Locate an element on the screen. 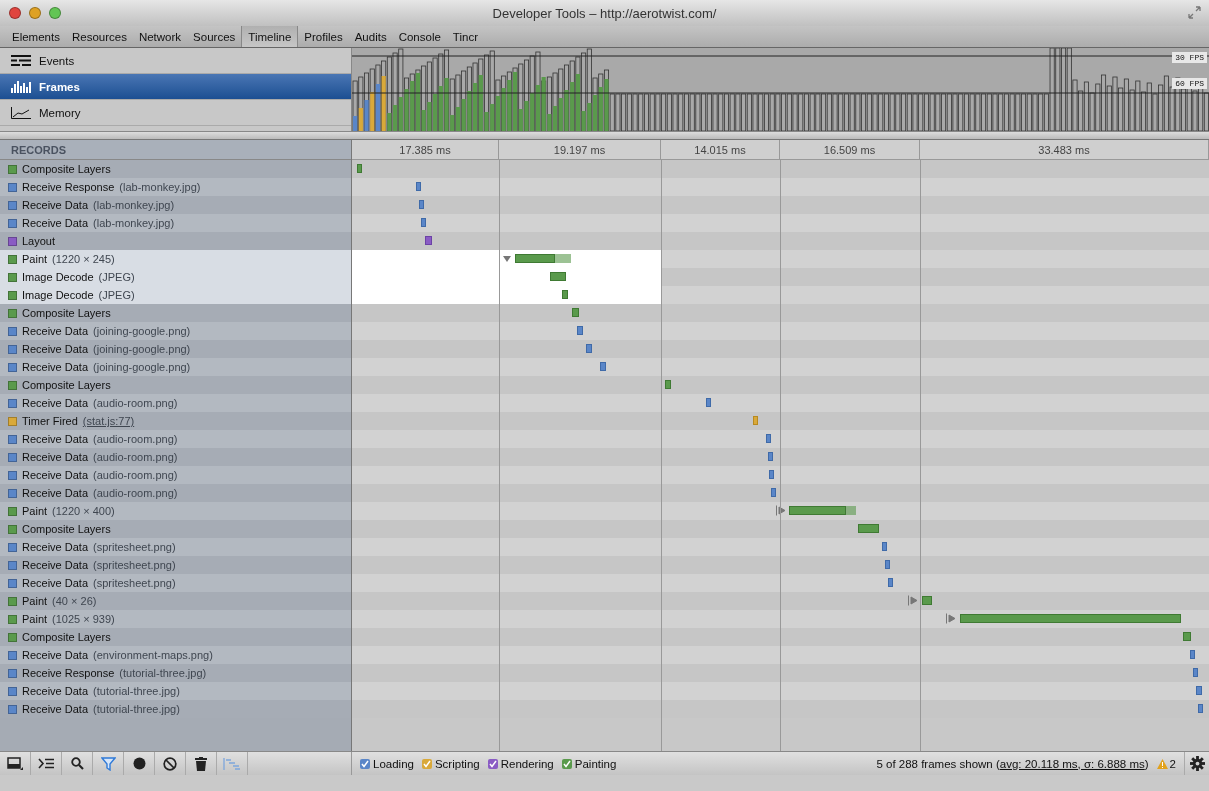 The image size is (1209, 791). frame-duration-header: 14.015 ms is located at coordinates (720, 149).